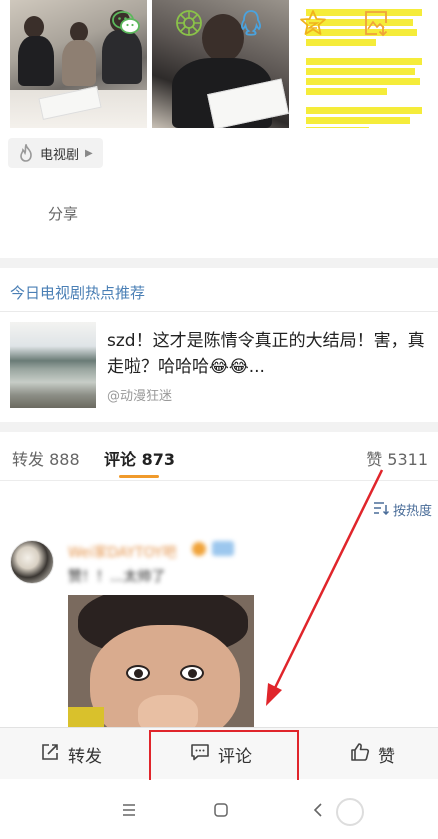 Image resolution: width=438 pixels, height=839 pixels. What do you see at coordinates (46, 458) in the screenshot?
I see `tab-repost: 转发 888` at bounding box center [46, 458].